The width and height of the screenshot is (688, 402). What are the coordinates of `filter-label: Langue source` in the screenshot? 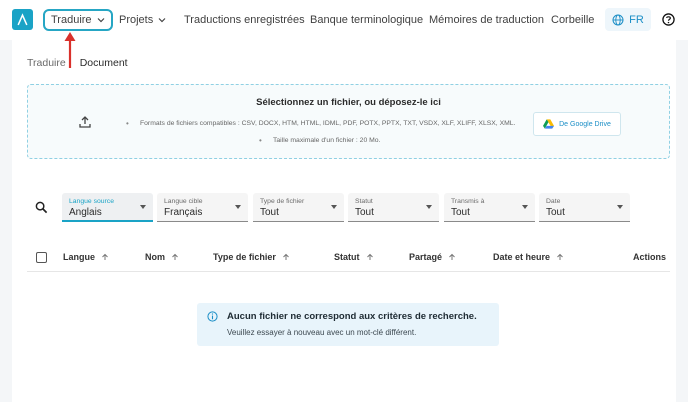 It's located at (91, 201).